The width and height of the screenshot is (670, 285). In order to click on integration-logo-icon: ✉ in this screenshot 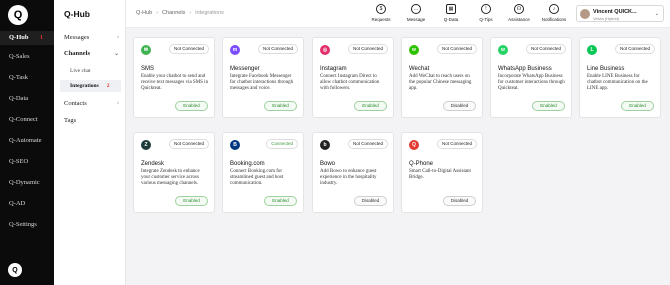, I will do `click(146, 50)`.